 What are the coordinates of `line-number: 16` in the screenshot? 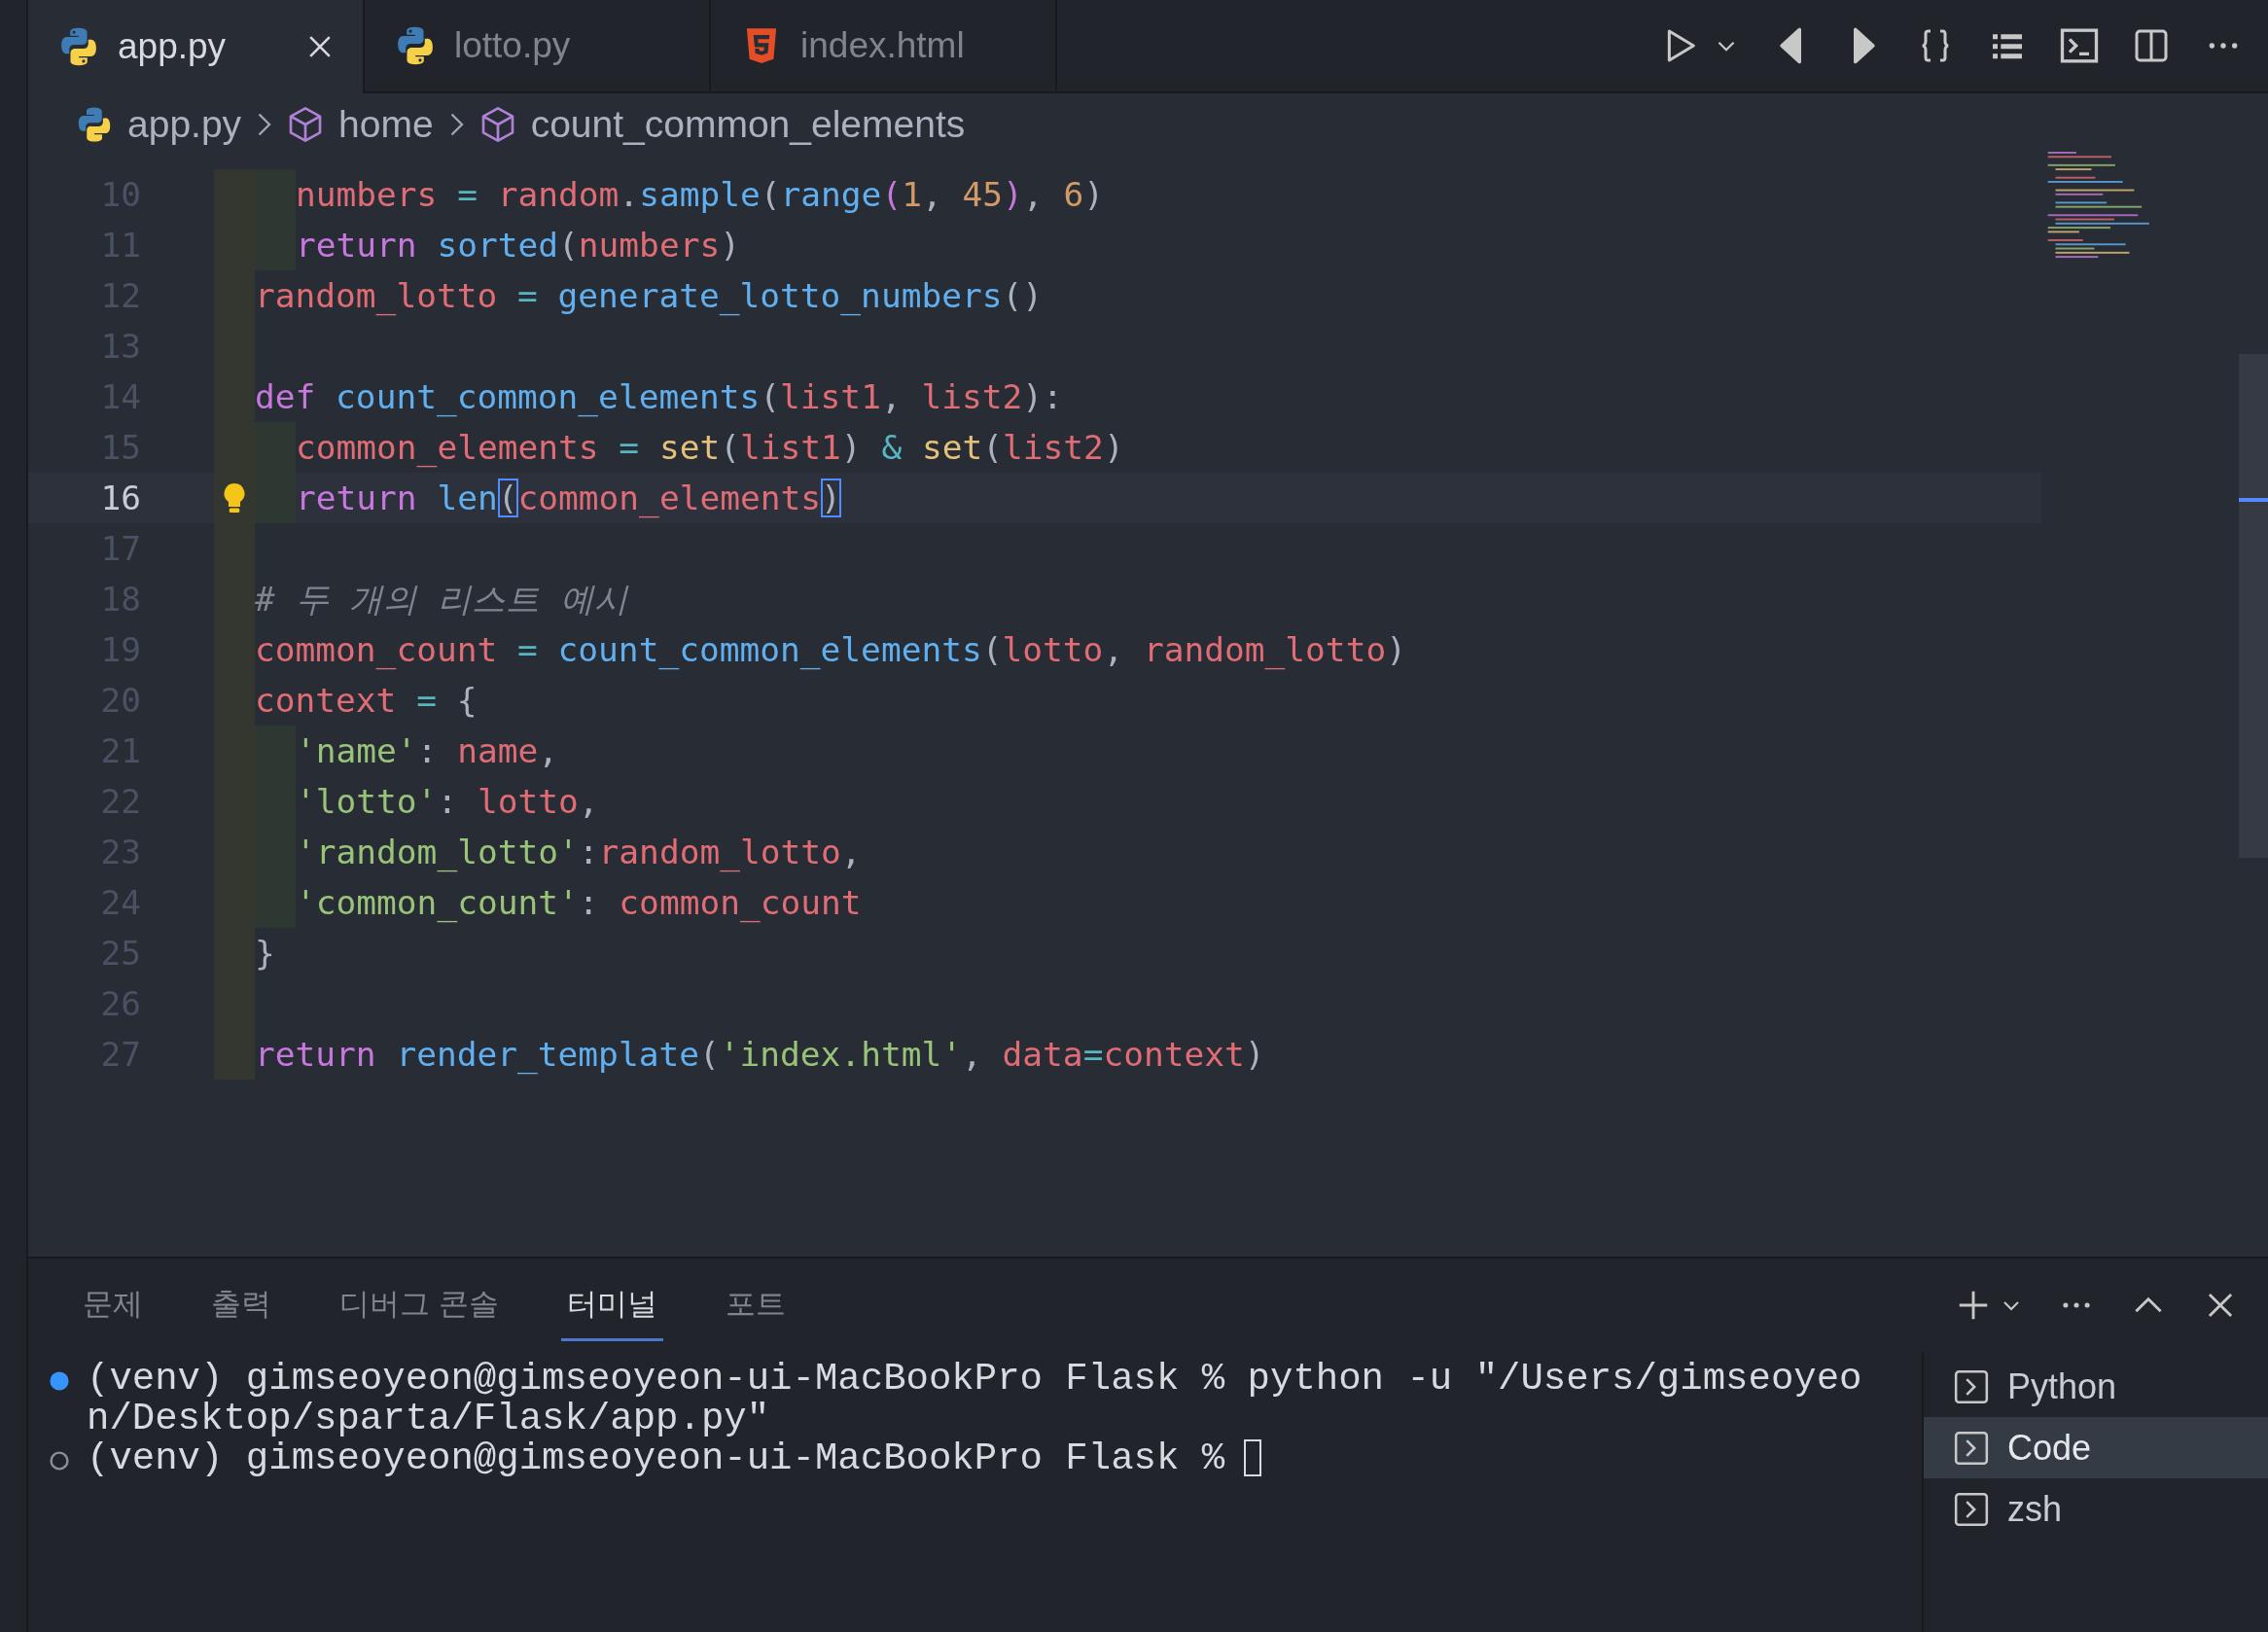 It's located at (120, 498).